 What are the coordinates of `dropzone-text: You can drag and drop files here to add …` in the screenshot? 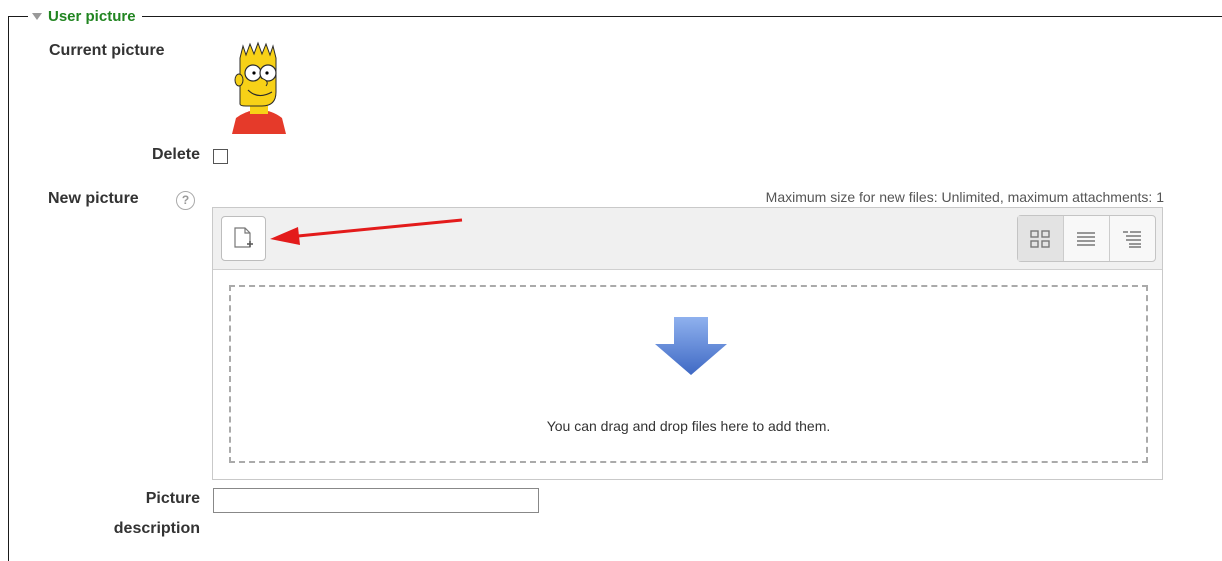 It's located at (688, 426).